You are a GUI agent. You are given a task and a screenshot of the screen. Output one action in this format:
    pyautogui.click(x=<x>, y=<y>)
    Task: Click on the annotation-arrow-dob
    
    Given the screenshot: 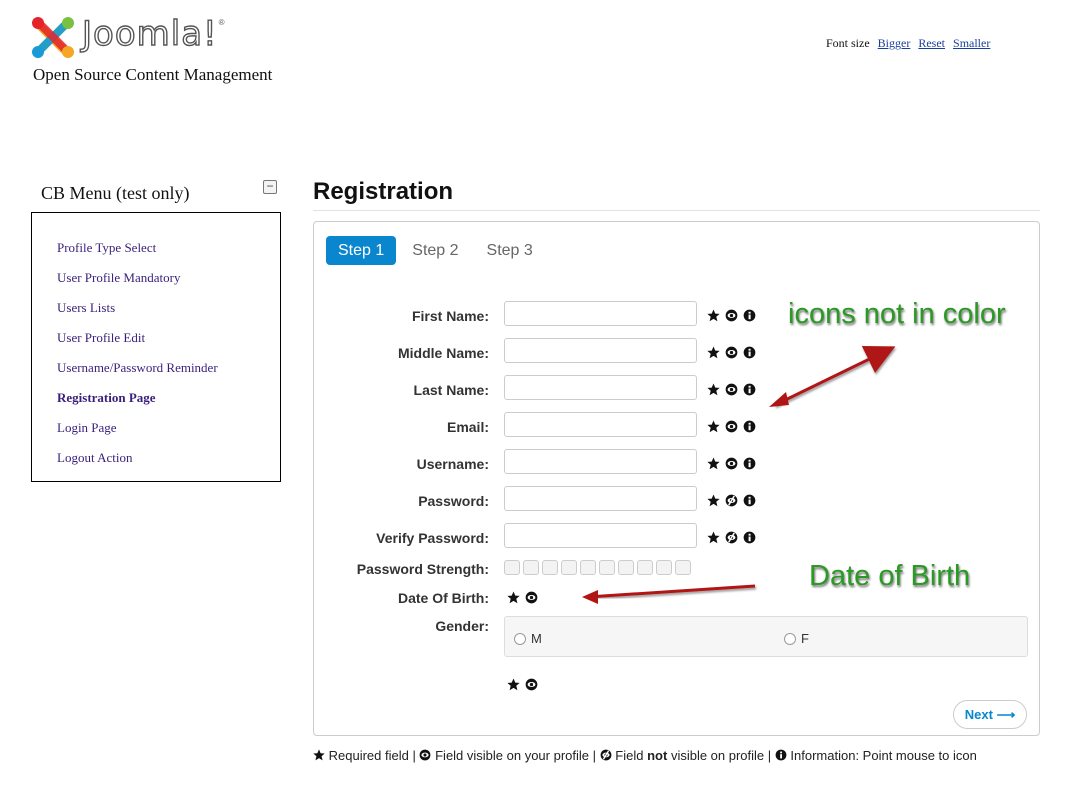 What is the action you would take?
    pyautogui.click(x=671, y=591)
    